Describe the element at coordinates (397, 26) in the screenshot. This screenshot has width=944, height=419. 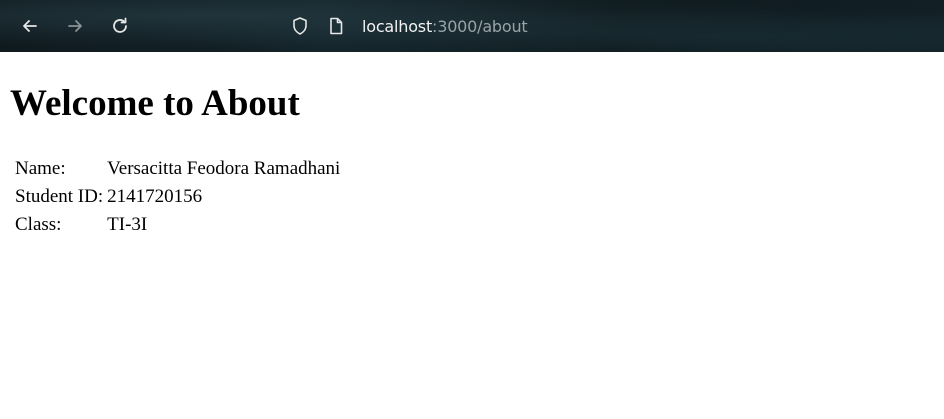
I see `url-host: localhost` at that location.